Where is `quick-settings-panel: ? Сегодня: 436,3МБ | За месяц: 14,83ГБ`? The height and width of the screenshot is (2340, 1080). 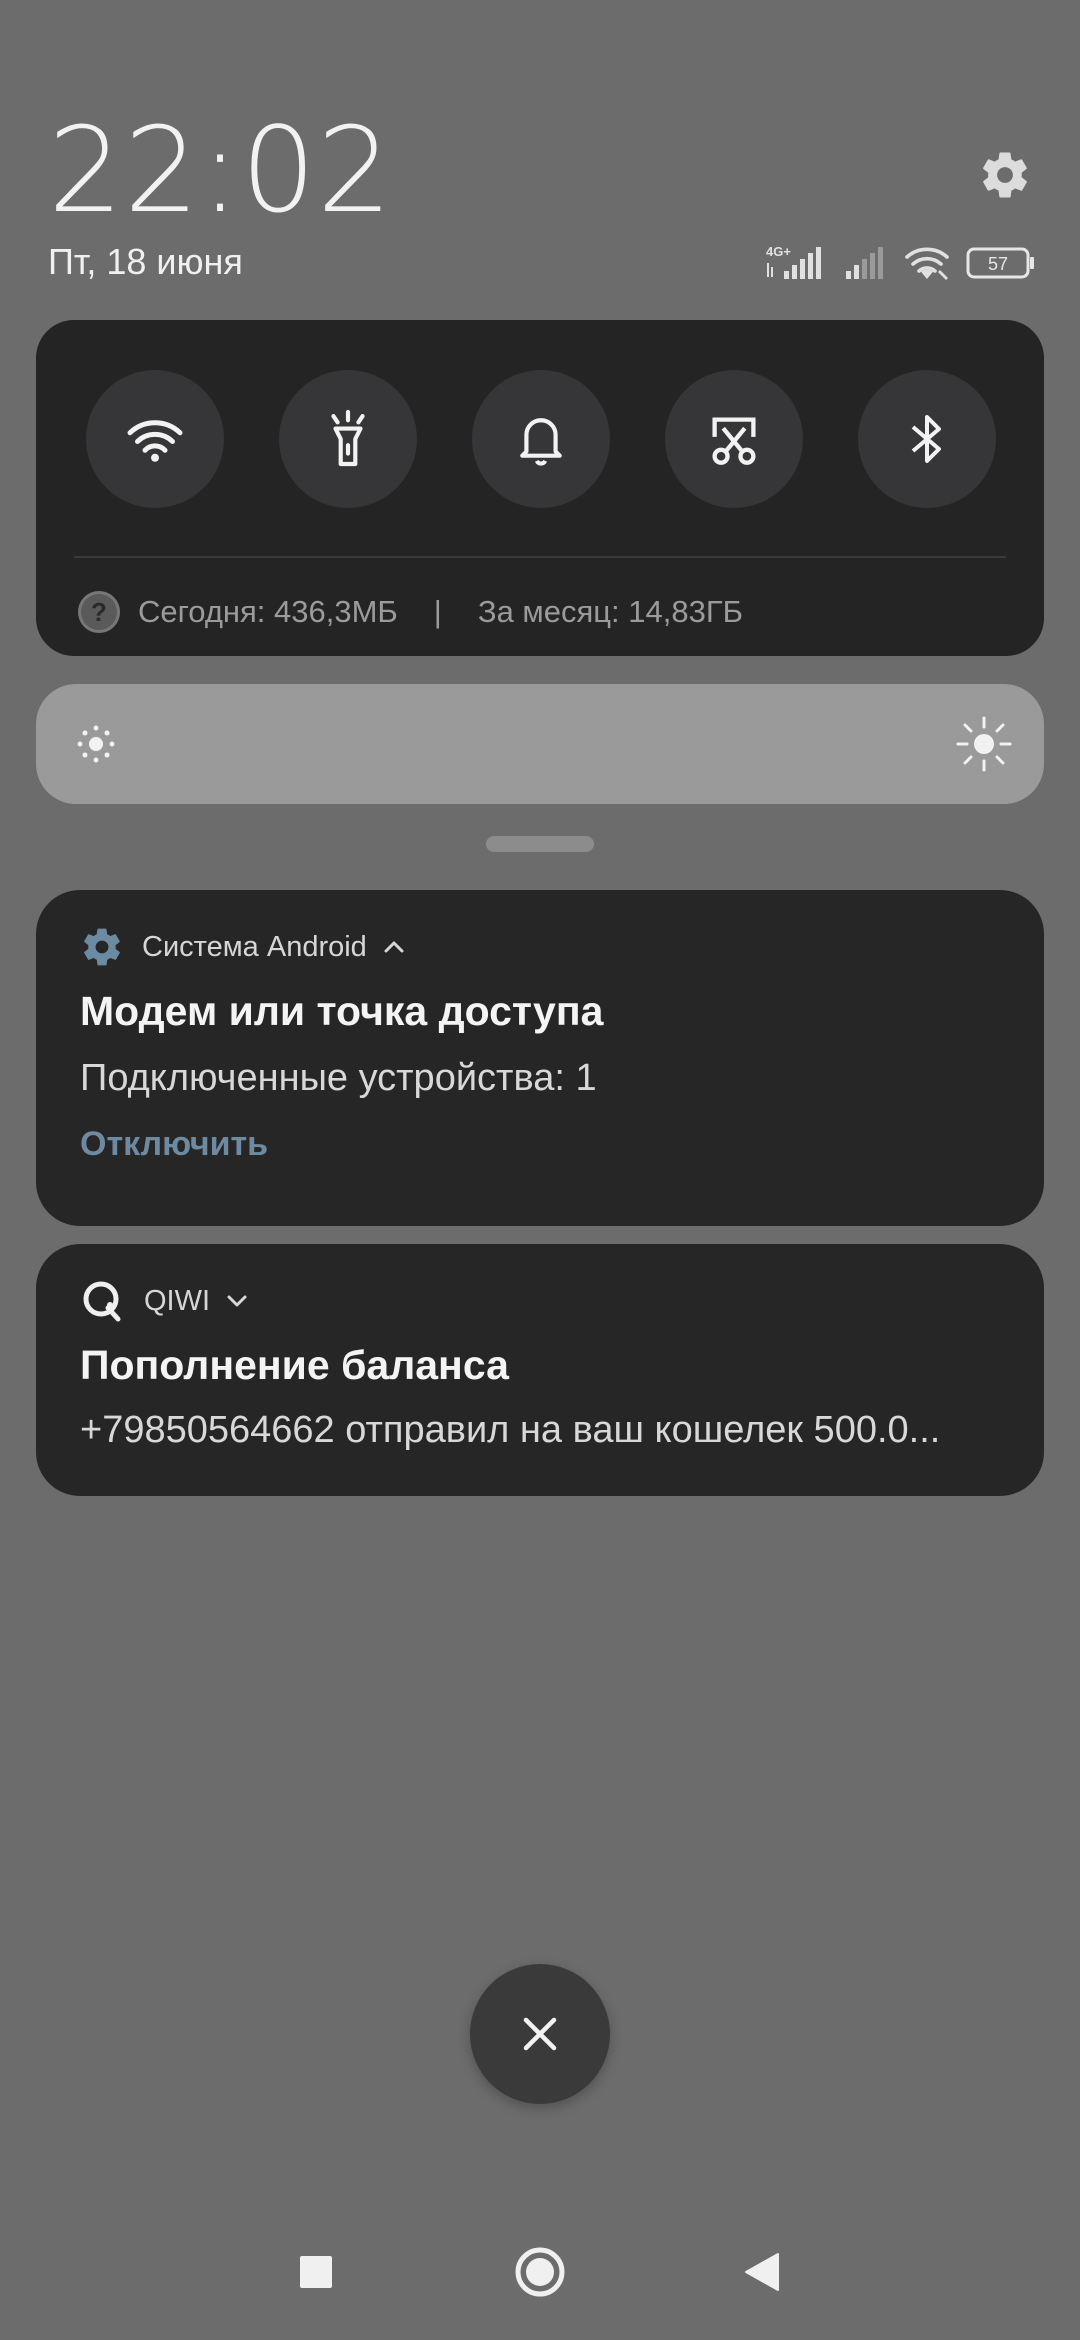
quick-settings-panel: ? Сегодня: 436,3МБ | За месяц: 14,83ГБ is located at coordinates (540, 488).